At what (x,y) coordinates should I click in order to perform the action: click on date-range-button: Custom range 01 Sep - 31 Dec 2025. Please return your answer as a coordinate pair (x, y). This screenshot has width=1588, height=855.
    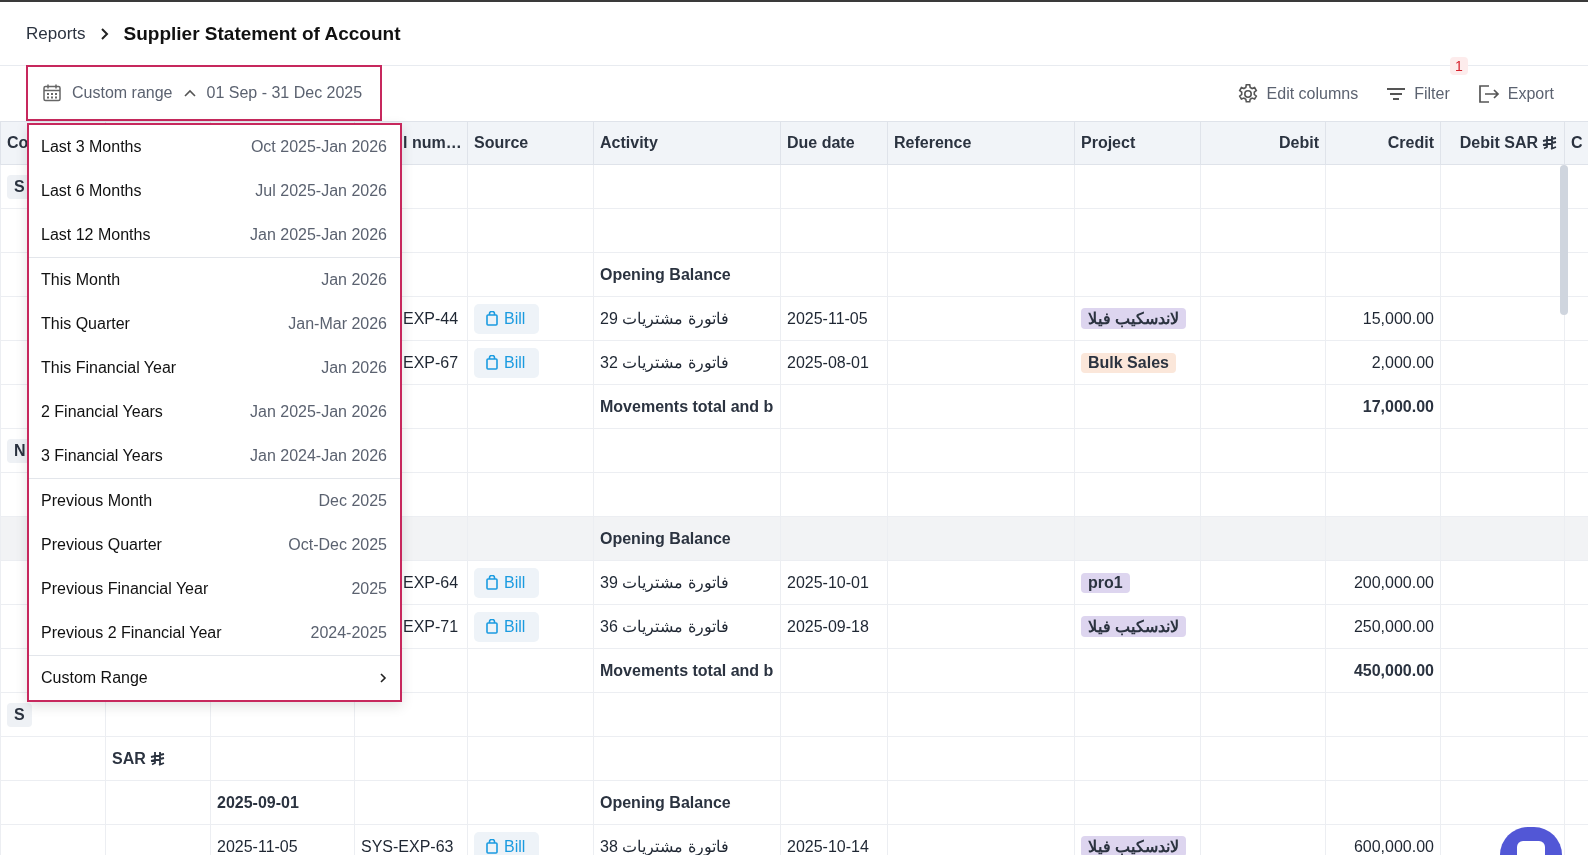
    Looking at the image, I should click on (204, 92).